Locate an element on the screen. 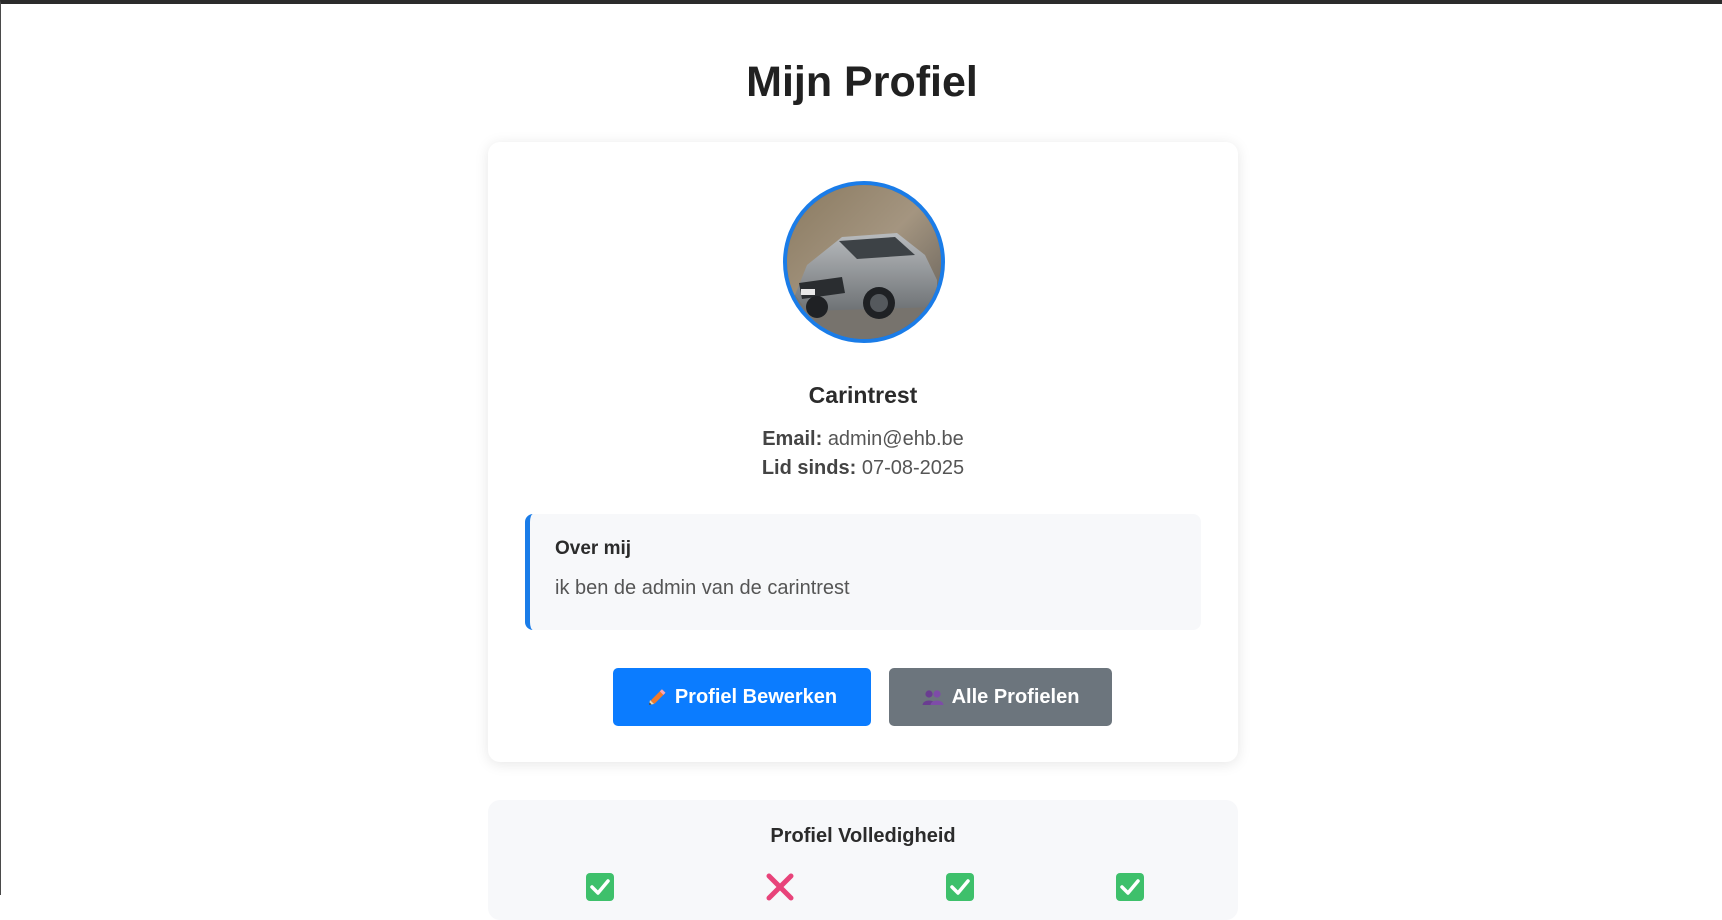 The height and width of the screenshot is (920, 1722). profile-completeness-card: Profiel Volledigheid is located at coordinates (863, 860).